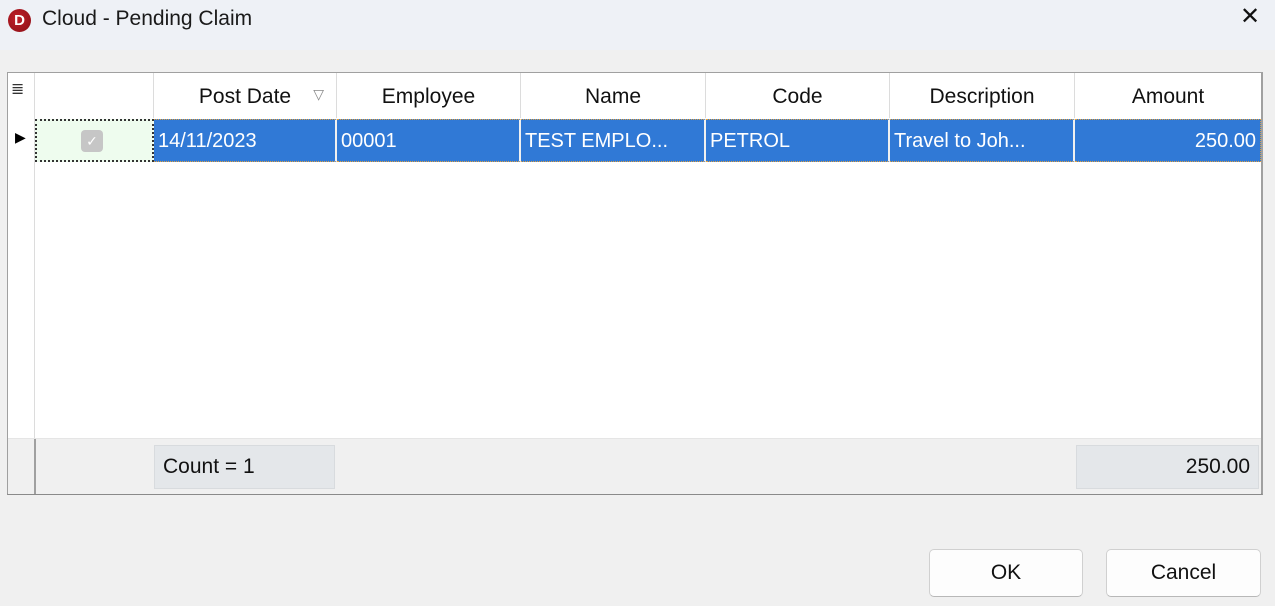 The height and width of the screenshot is (606, 1275). I want to click on cell-amount: 250.00, so click(1168, 140).